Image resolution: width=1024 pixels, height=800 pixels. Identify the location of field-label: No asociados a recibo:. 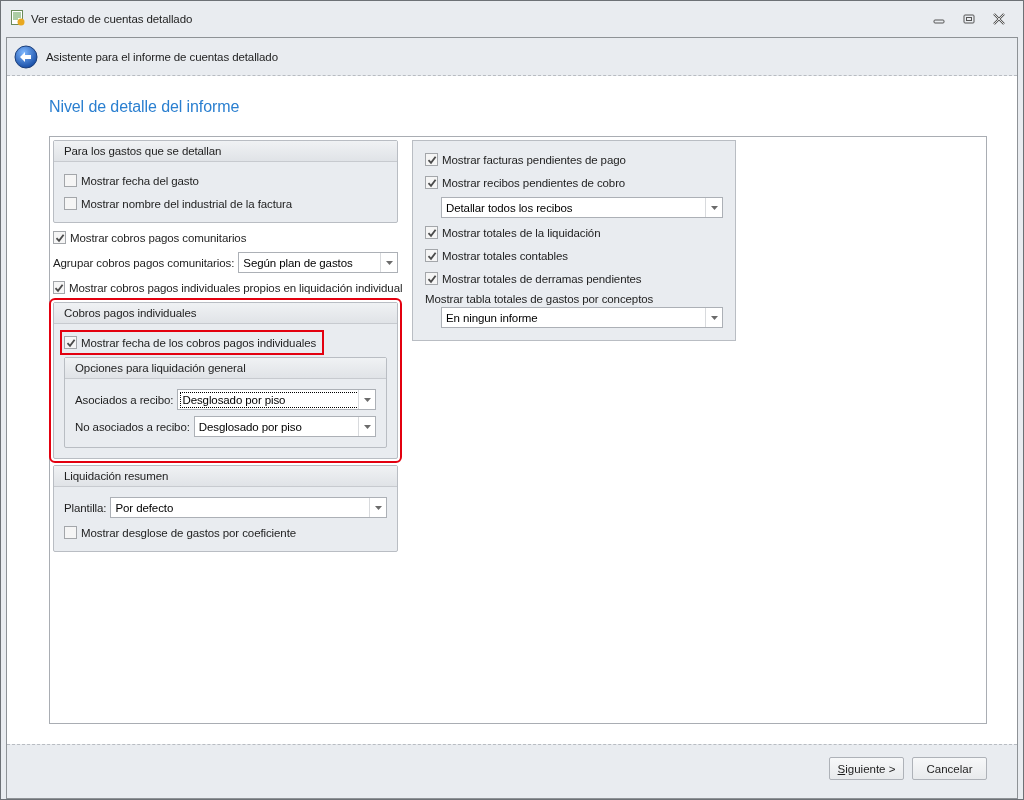
(132, 426).